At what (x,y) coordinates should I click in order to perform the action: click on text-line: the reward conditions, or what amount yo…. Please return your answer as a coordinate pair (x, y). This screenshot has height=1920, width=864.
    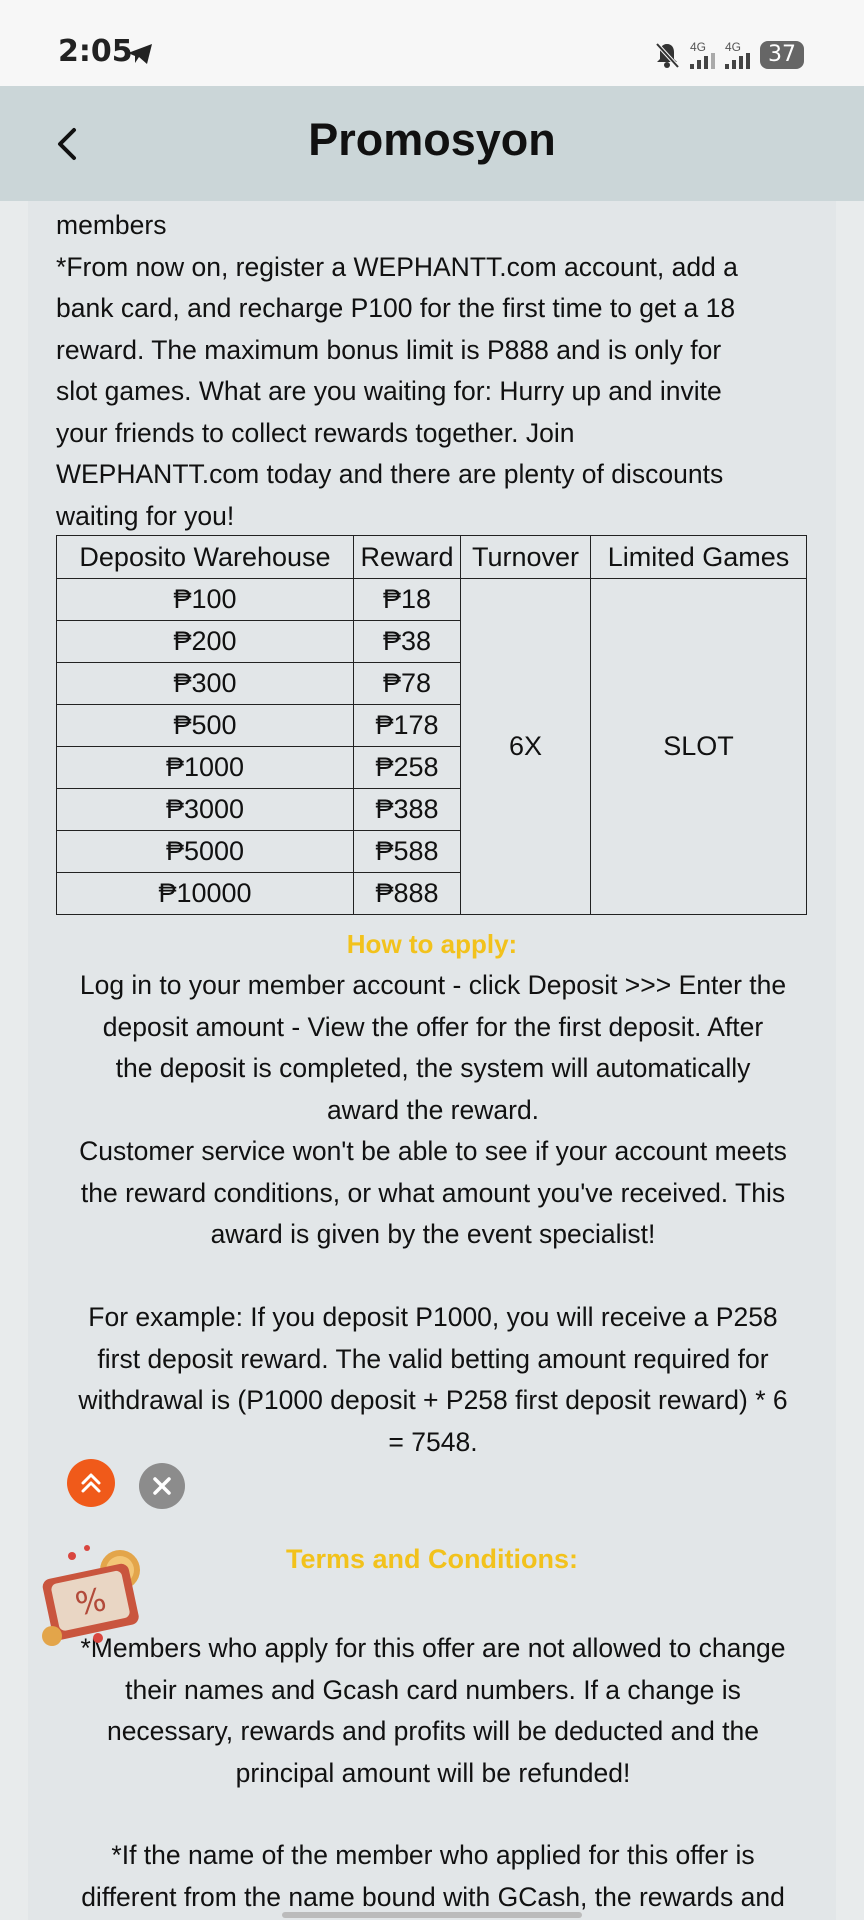
    Looking at the image, I should click on (433, 1192).